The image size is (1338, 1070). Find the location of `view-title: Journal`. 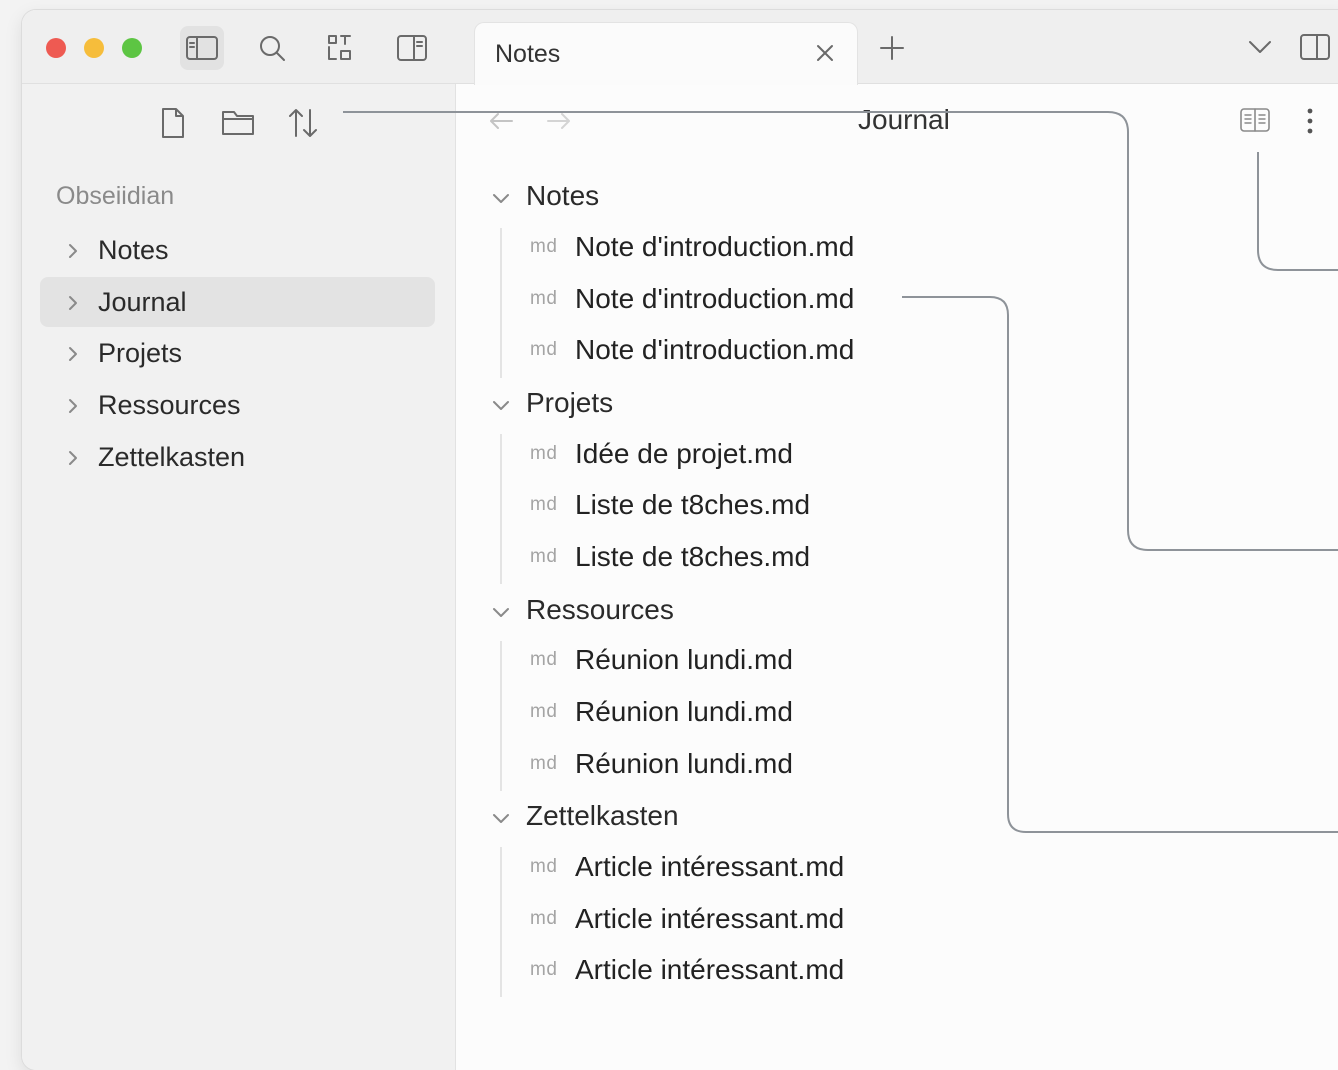

view-title: Journal is located at coordinates (904, 119).